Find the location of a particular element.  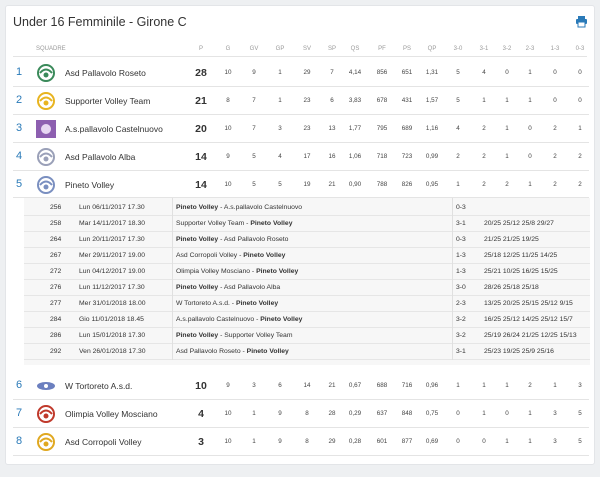

team-name: W Tortoreto A.s.d. is located at coordinates (98, 386).